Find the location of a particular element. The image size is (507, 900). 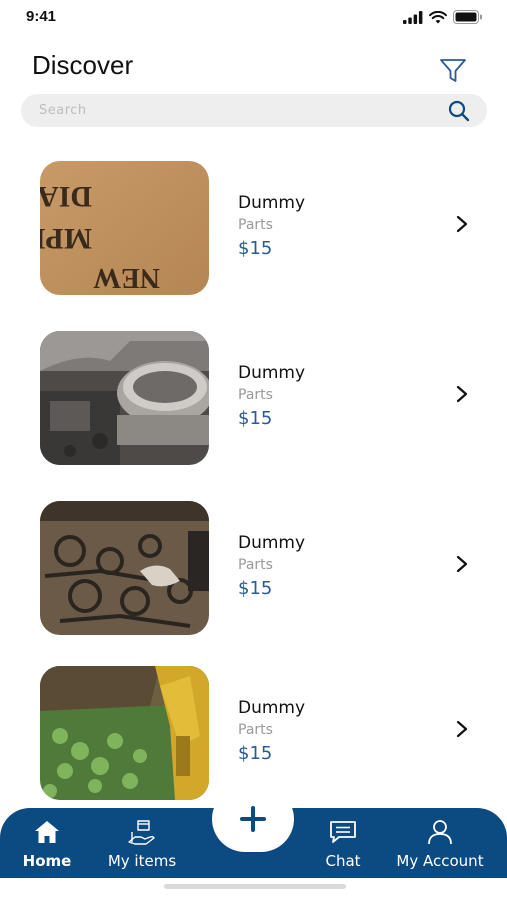

chat-bubble-icon is located at coordinates (343, 832).